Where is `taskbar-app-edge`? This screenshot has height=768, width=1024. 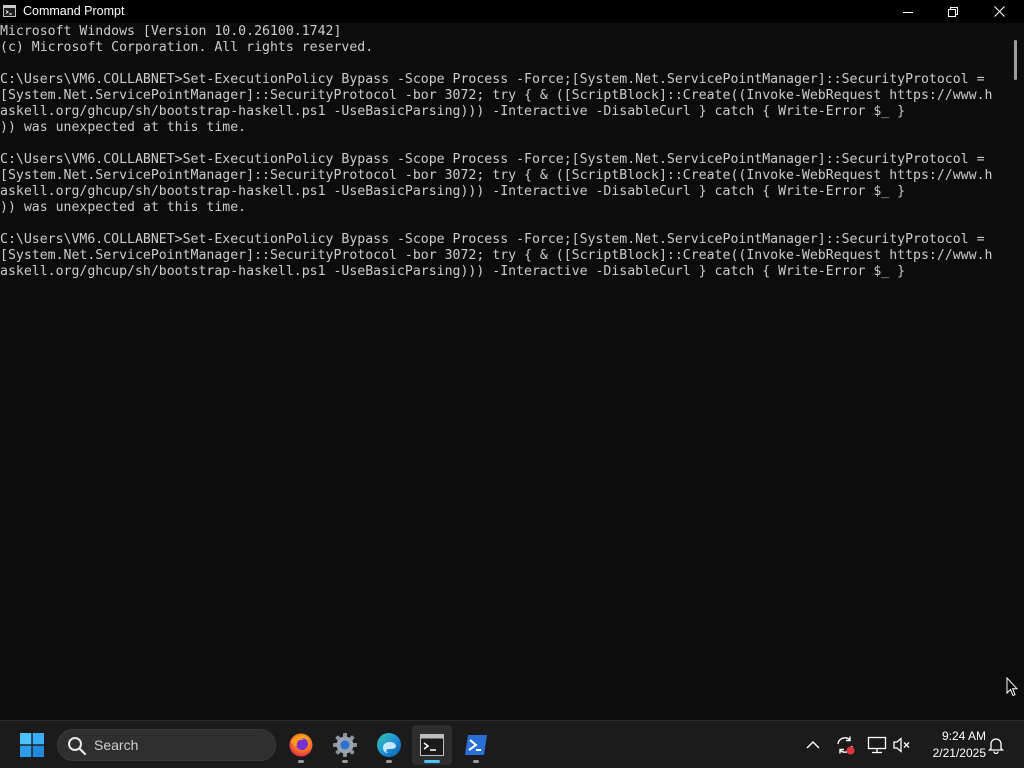 taskbar-app-edge is located at coordinates (389, 745).